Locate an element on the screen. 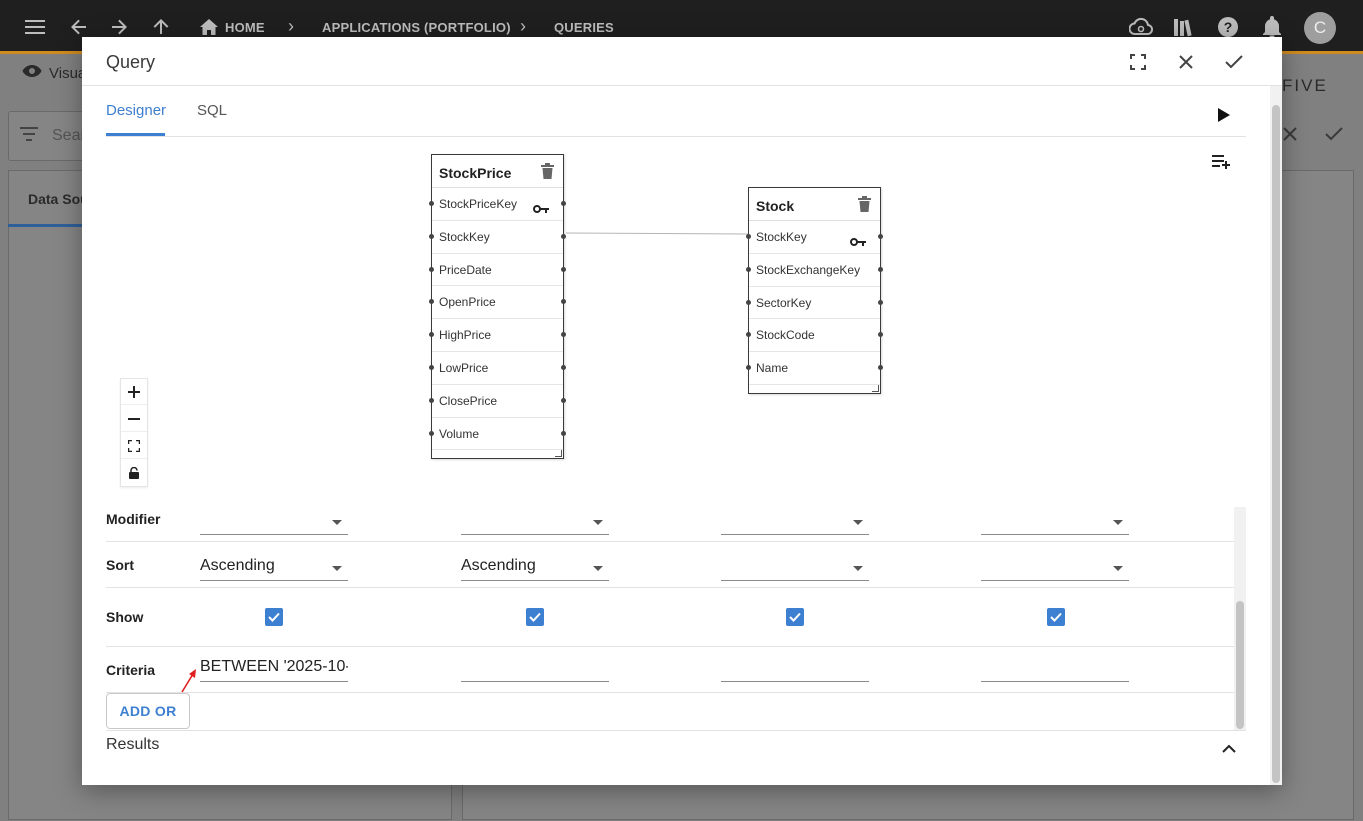  background-search-placeholder: Sear is located at coordinates (69, 135).